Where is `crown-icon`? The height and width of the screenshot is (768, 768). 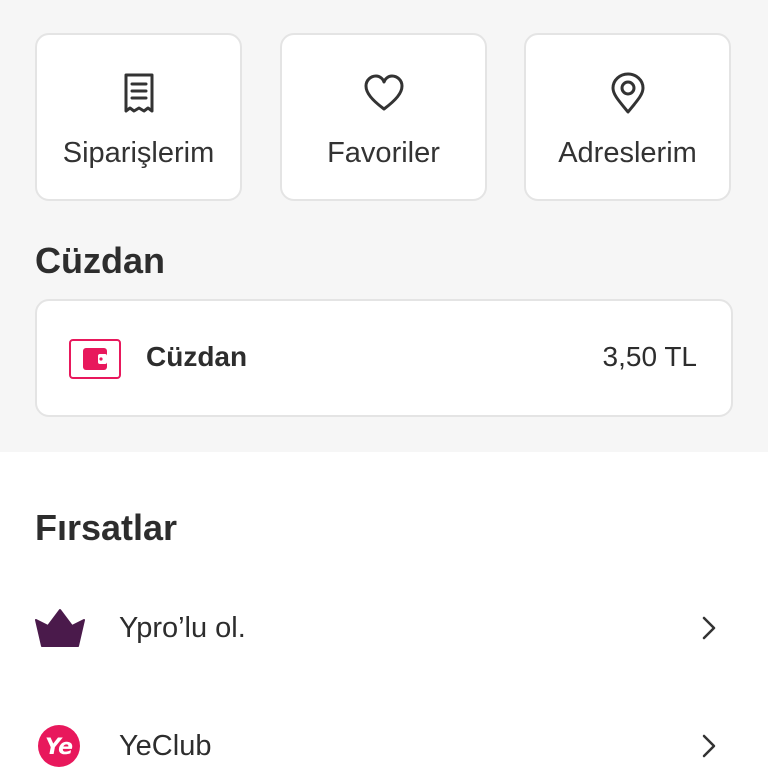
crown-icon is located at coordinates (60, 628).